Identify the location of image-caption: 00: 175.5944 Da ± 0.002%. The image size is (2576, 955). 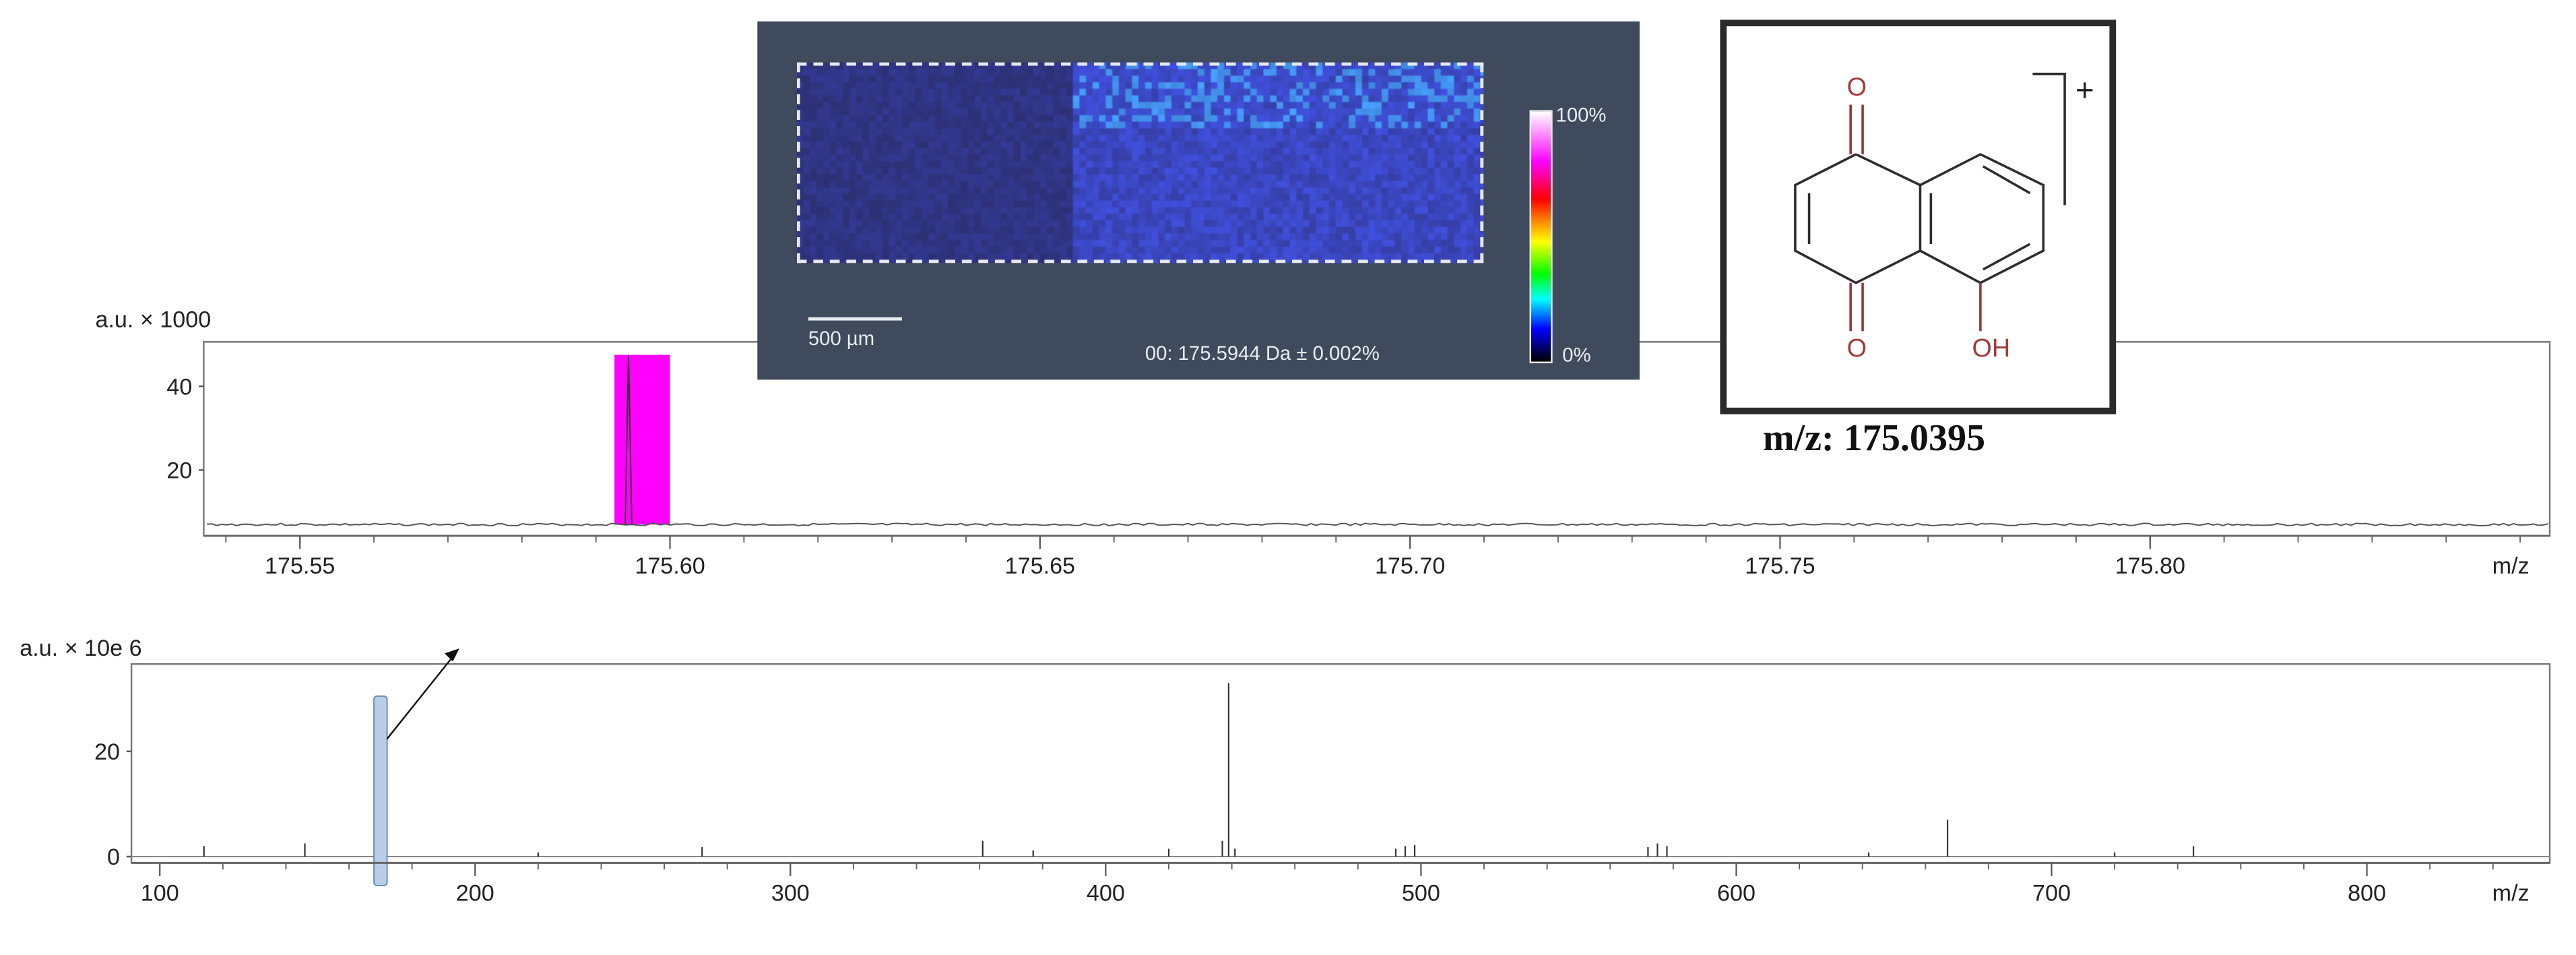
(1262, 353).